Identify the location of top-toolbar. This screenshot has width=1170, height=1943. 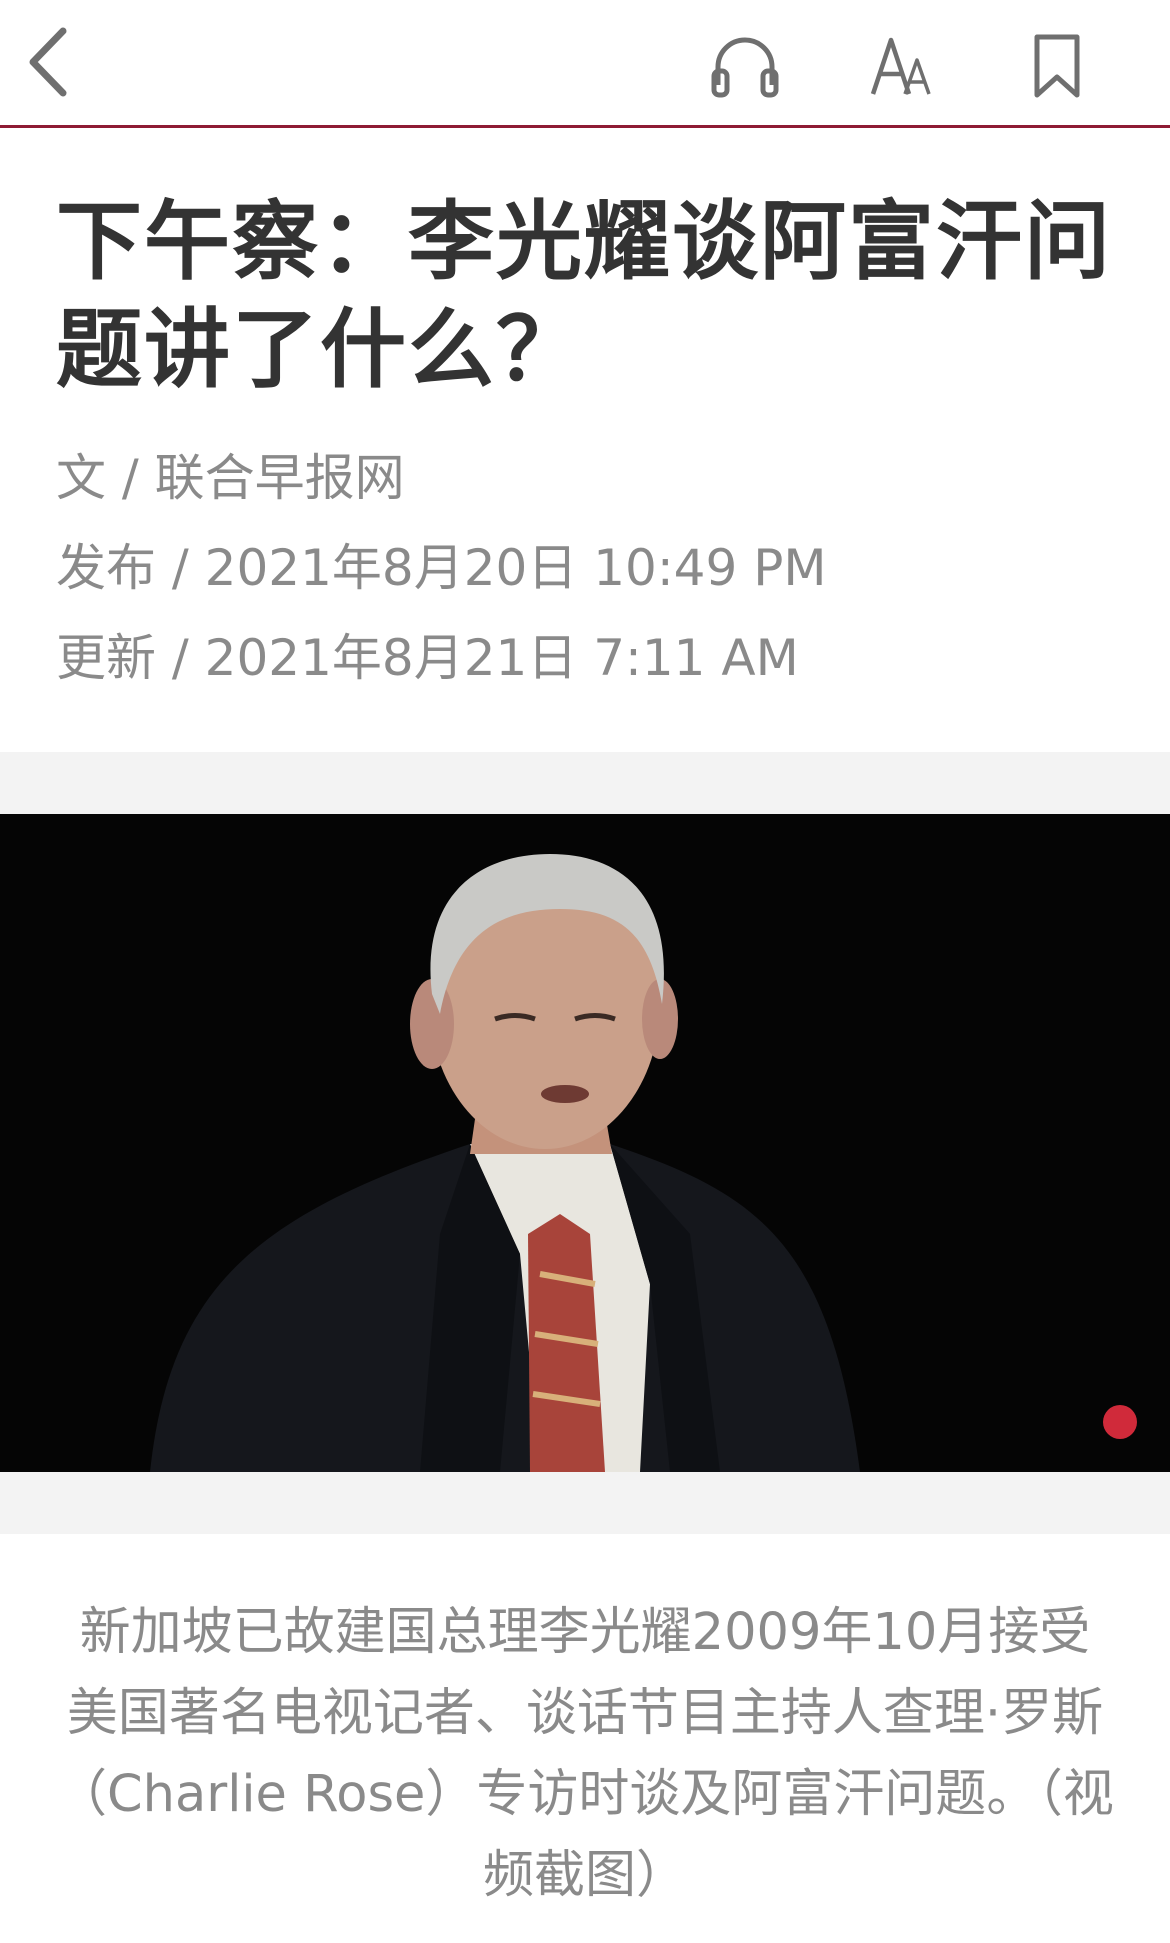
(585, 64).